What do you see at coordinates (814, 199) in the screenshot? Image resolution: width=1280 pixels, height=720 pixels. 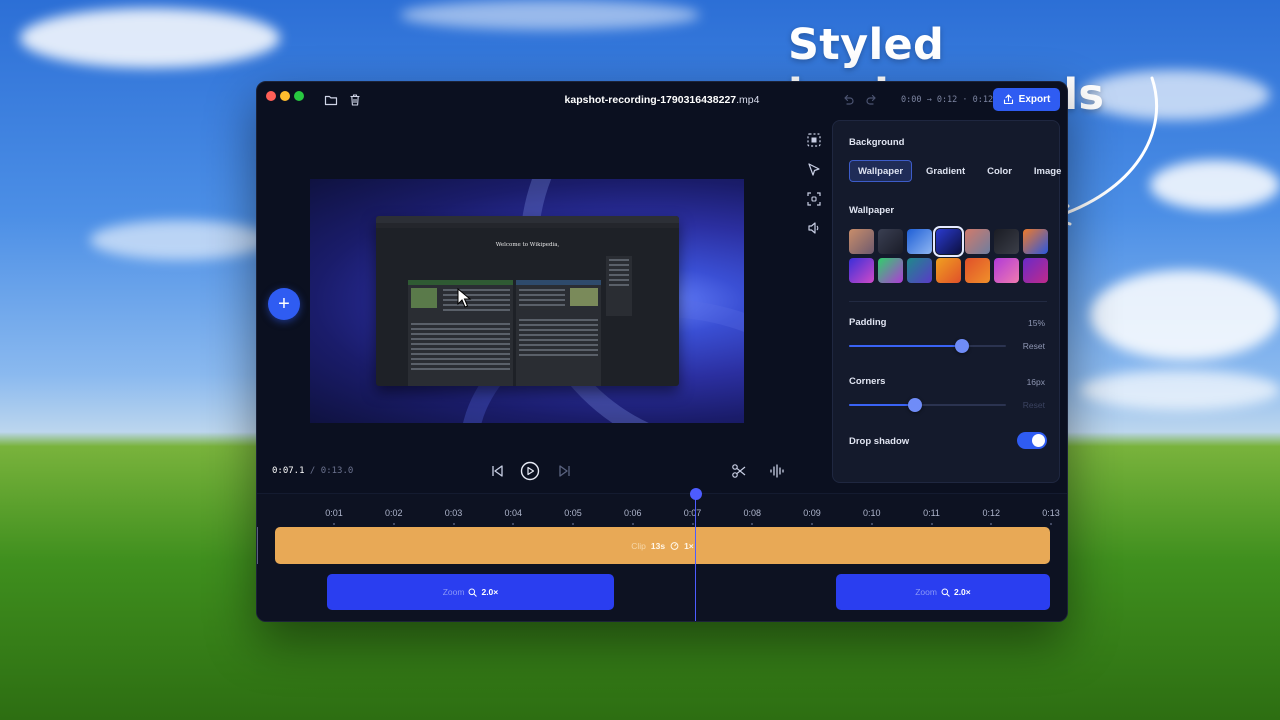 I see `focus-frame-icon` at bounding box center [814, 199].